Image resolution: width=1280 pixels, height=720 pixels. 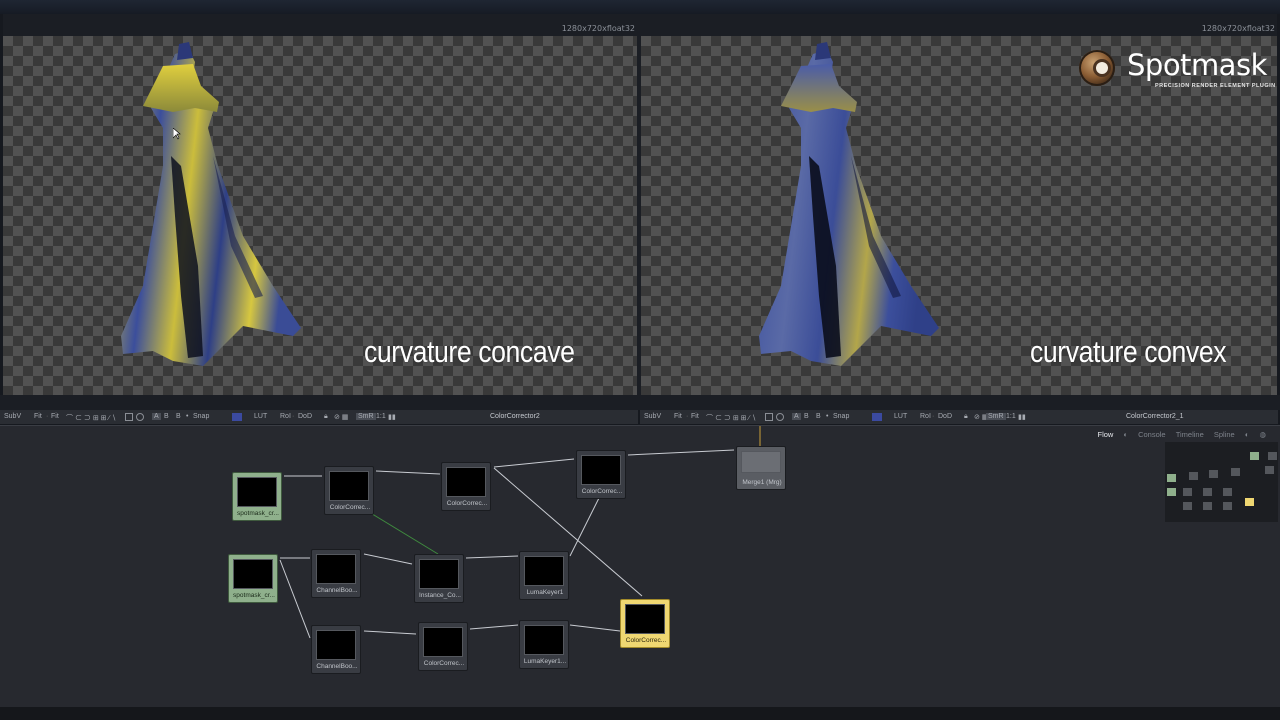 What do you see at coordinates (515, 416) in the screenshot?
I see `viewer-node-title: ColorCorrector2` at bounding box center [515, 416].